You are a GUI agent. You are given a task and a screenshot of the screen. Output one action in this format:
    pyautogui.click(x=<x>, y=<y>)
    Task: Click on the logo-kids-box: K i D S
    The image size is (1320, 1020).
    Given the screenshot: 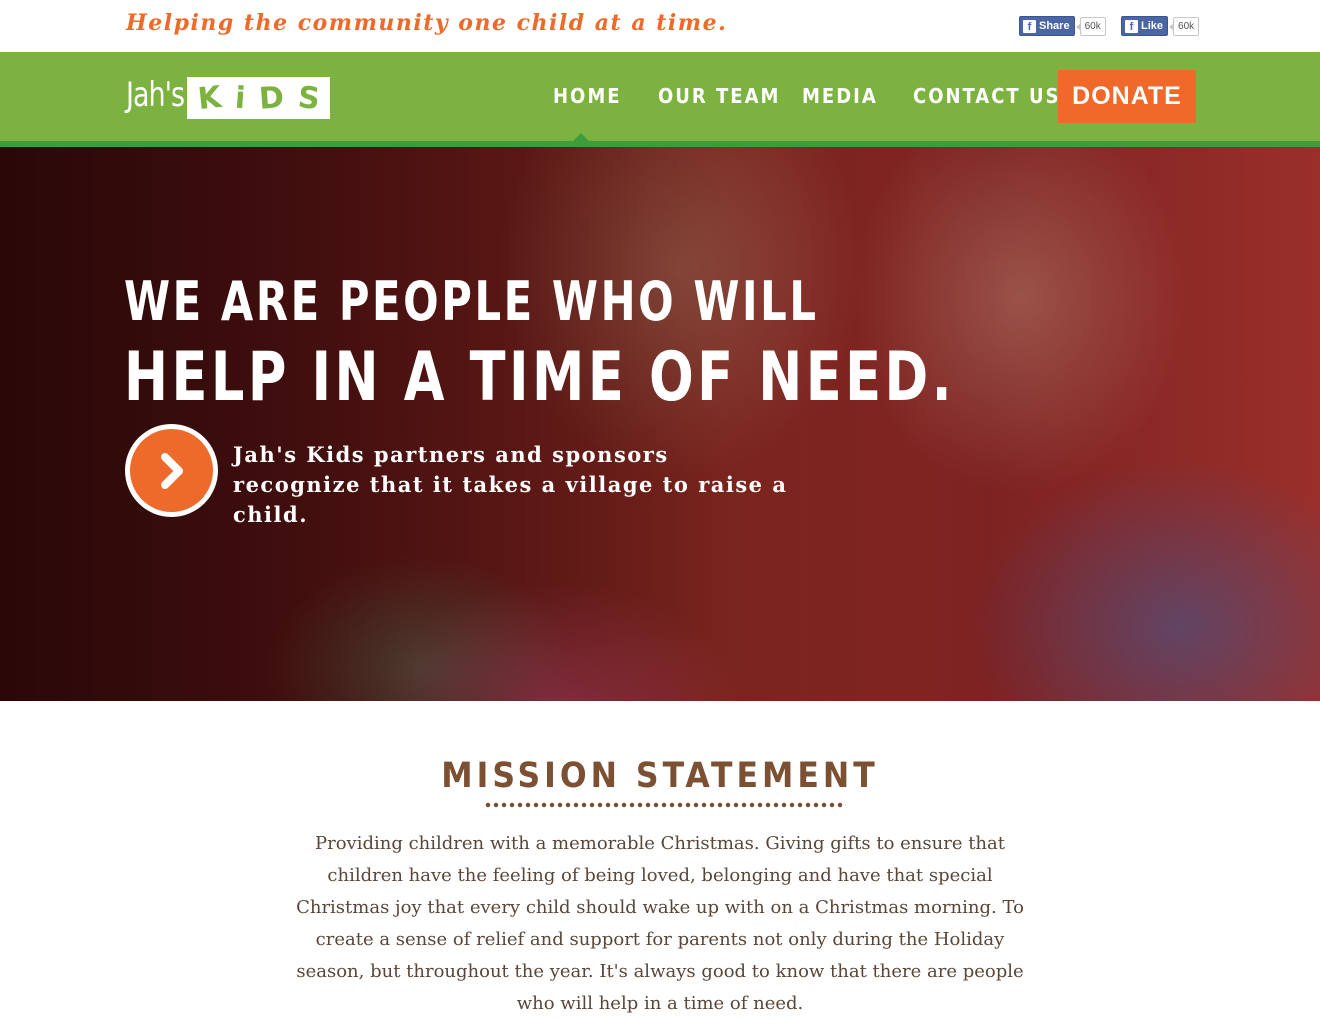 What is the action you would take?
    pyautogui.click(x=259, y=98)
    